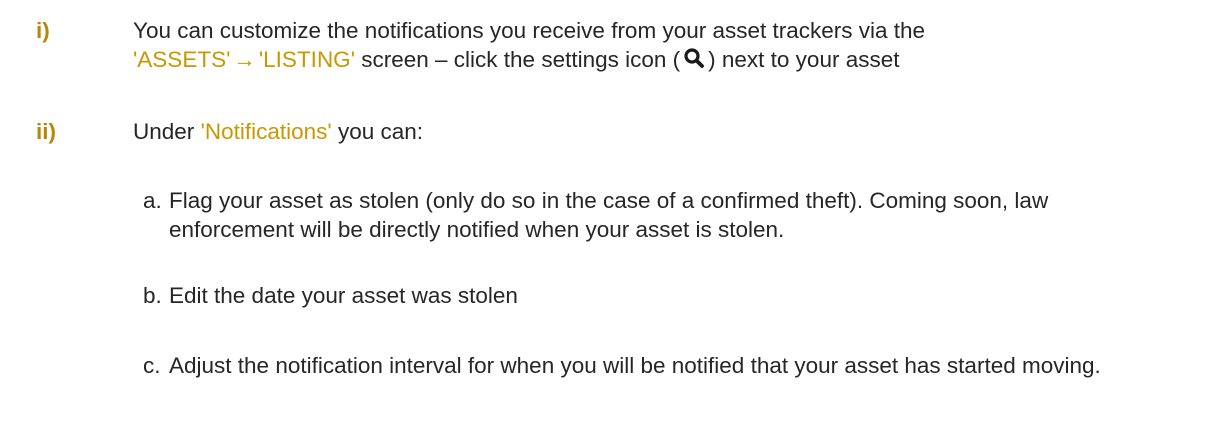  Describe the element at coordinates (266, 131) in the screenshot. I see `notifications-menu-ref: 'Notifications'` at that location.